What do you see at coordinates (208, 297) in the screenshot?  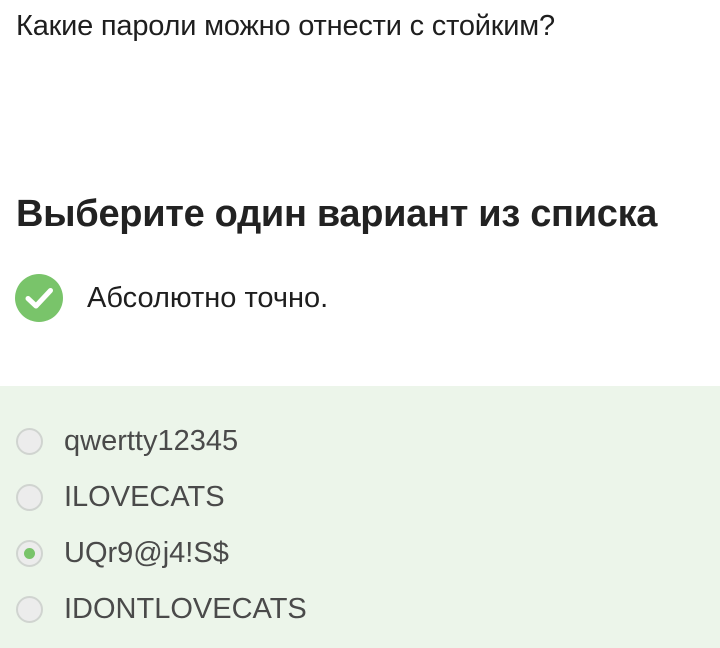 I see `result-text: Абсолютно точно.` at bounding box center [208, 297].